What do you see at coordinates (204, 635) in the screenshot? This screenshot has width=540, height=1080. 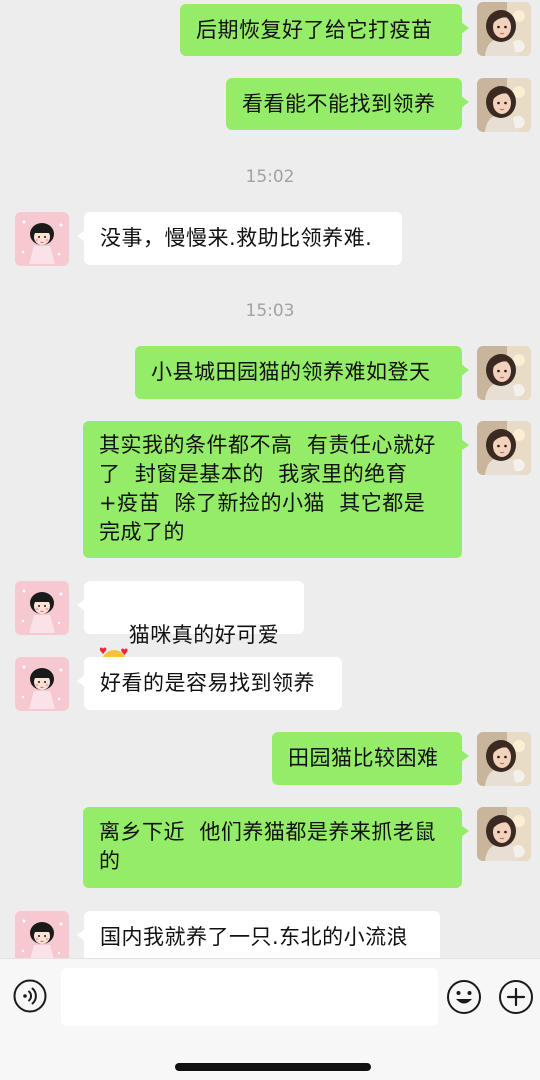 I see `message-text: 猫咪真的好可爱` at bounding box center [204, 635].